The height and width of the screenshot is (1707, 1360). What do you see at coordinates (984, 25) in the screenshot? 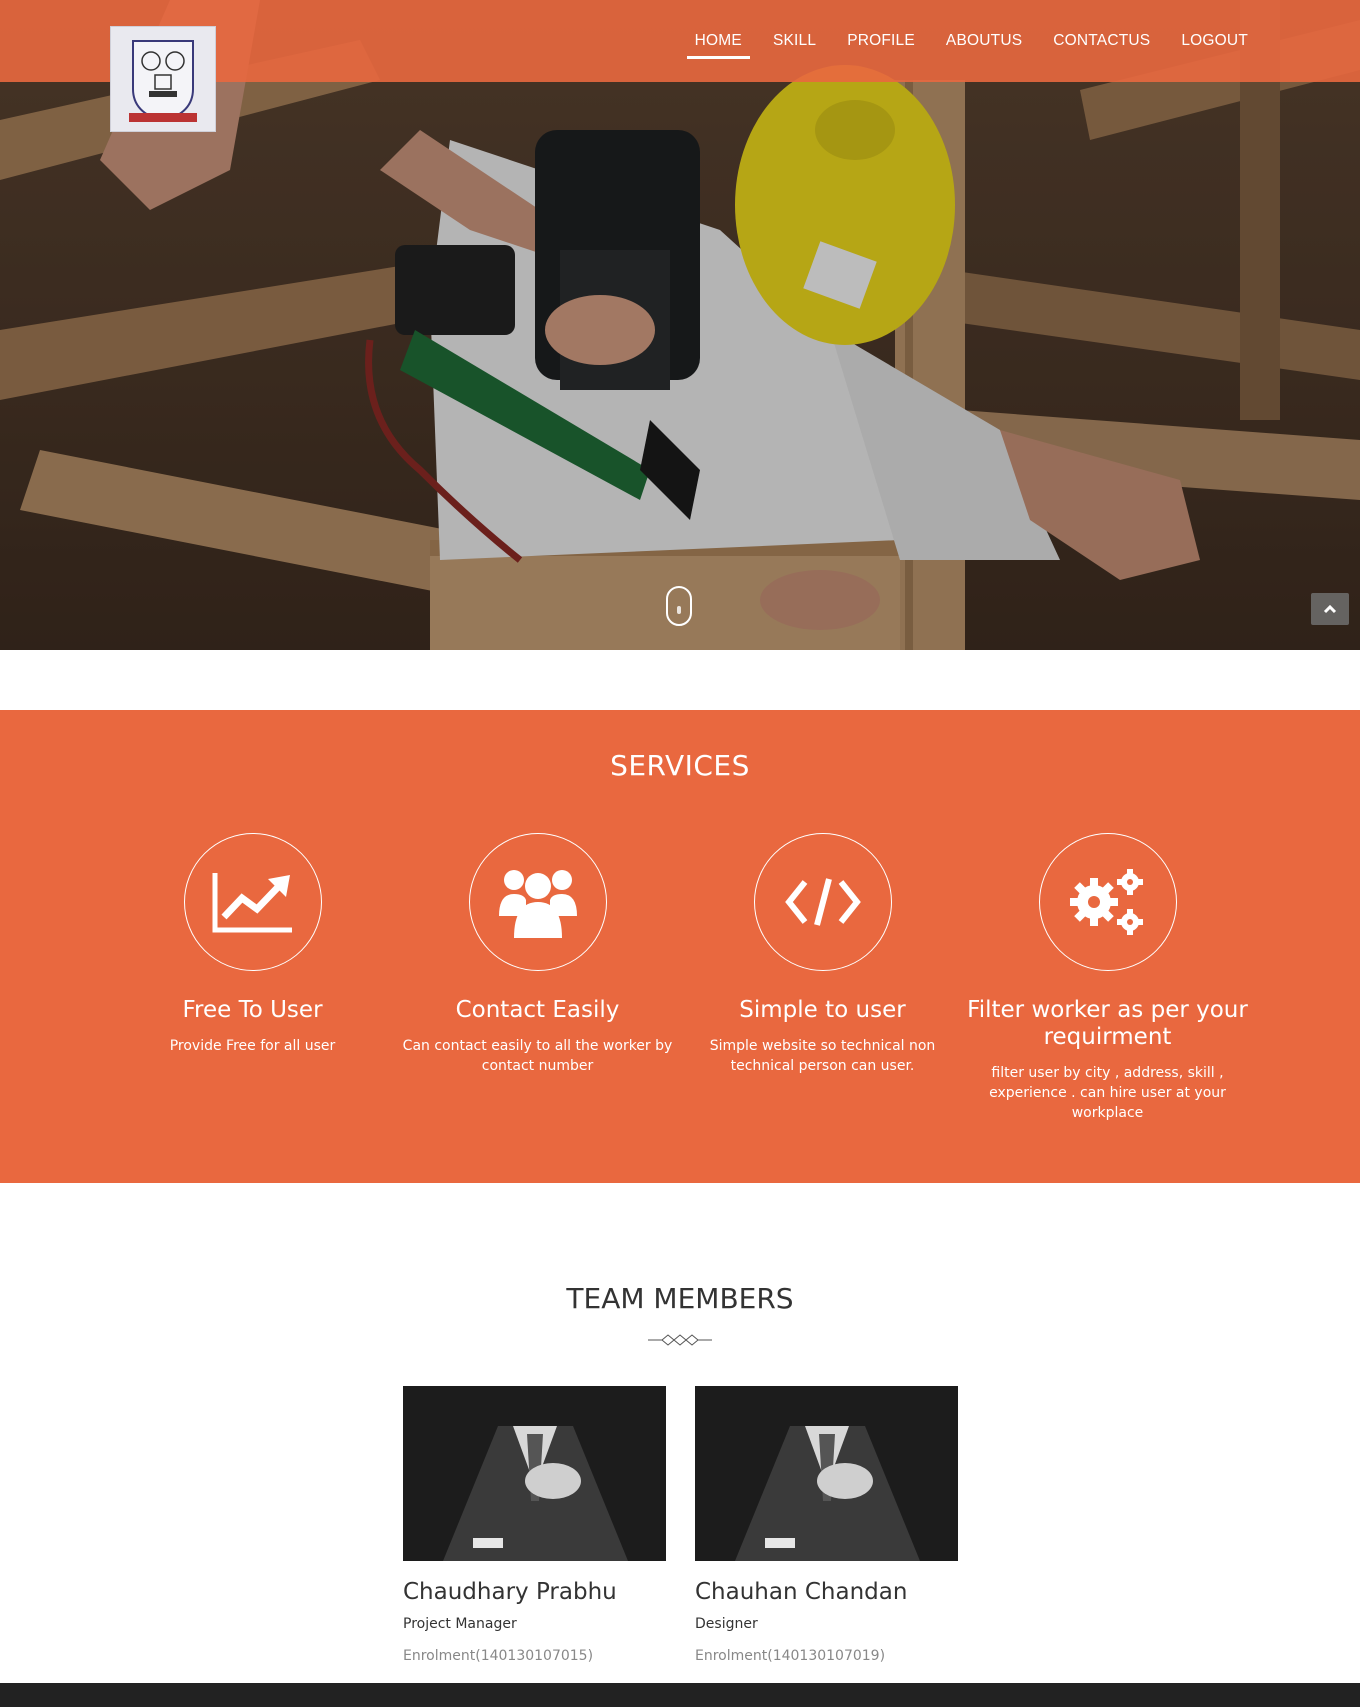
I see `nav-aboutus: ABOUTUS` at bounding box center [984, 25].